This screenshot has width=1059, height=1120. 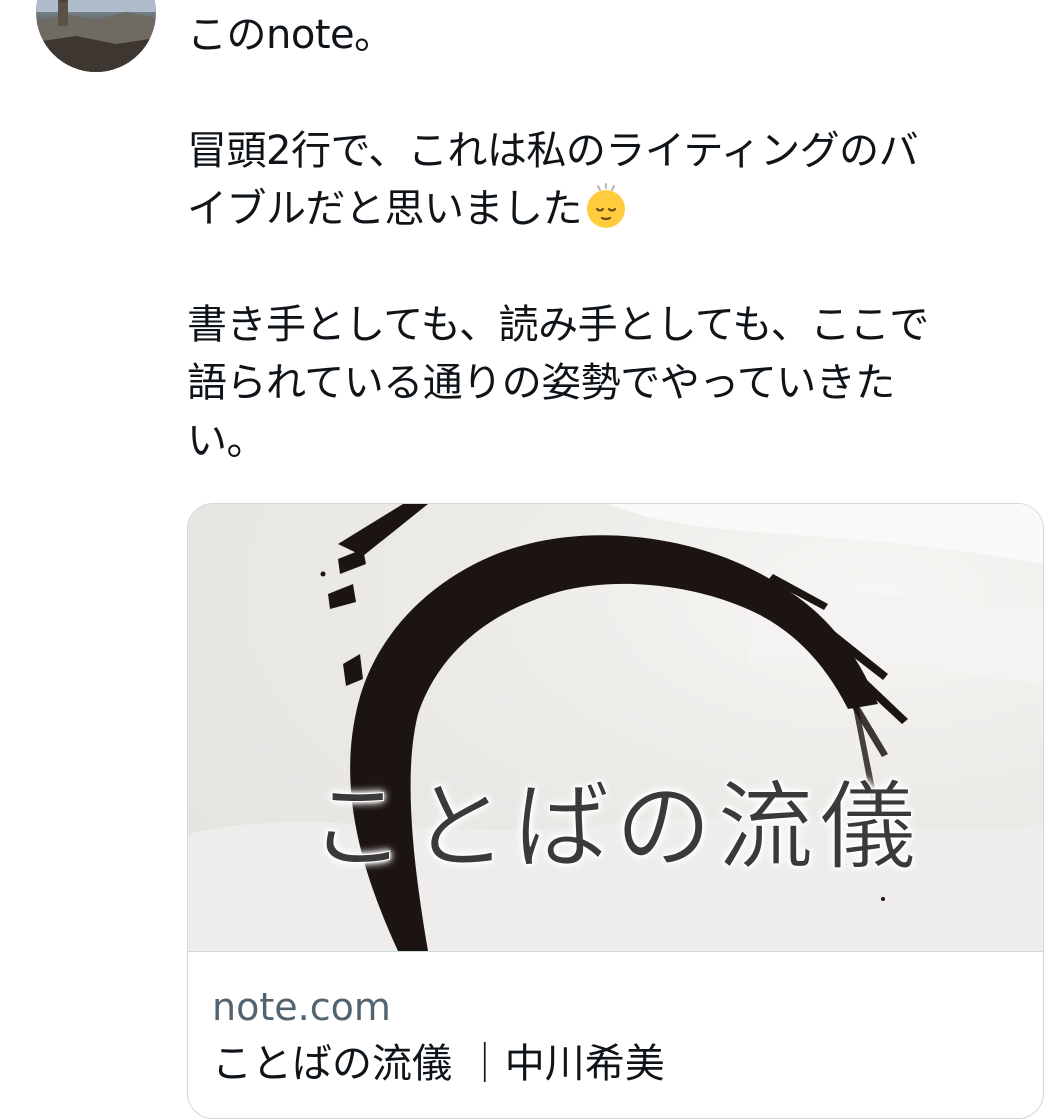 I want to click on card-domain: note.com, so click(x=301, y=1007).